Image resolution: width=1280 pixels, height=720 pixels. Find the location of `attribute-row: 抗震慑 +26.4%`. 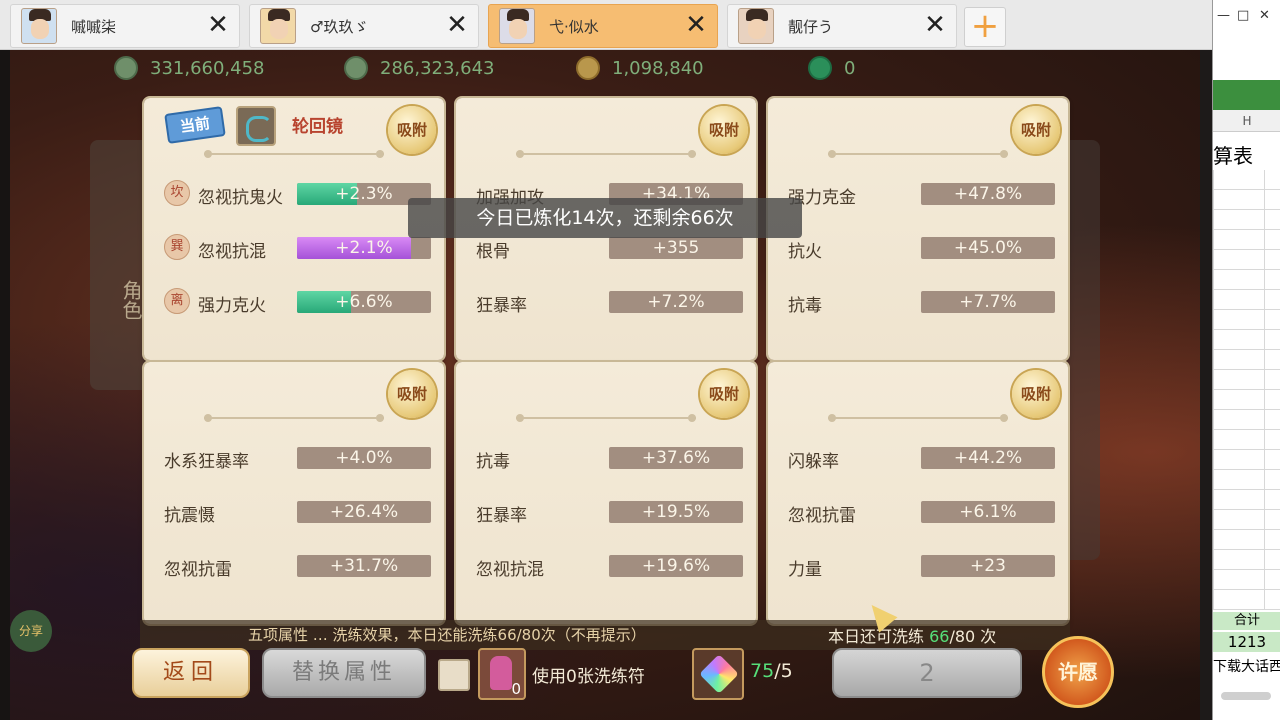

attribute-row: 抗震慑 +26.4% is located at coordinates (298, 512).